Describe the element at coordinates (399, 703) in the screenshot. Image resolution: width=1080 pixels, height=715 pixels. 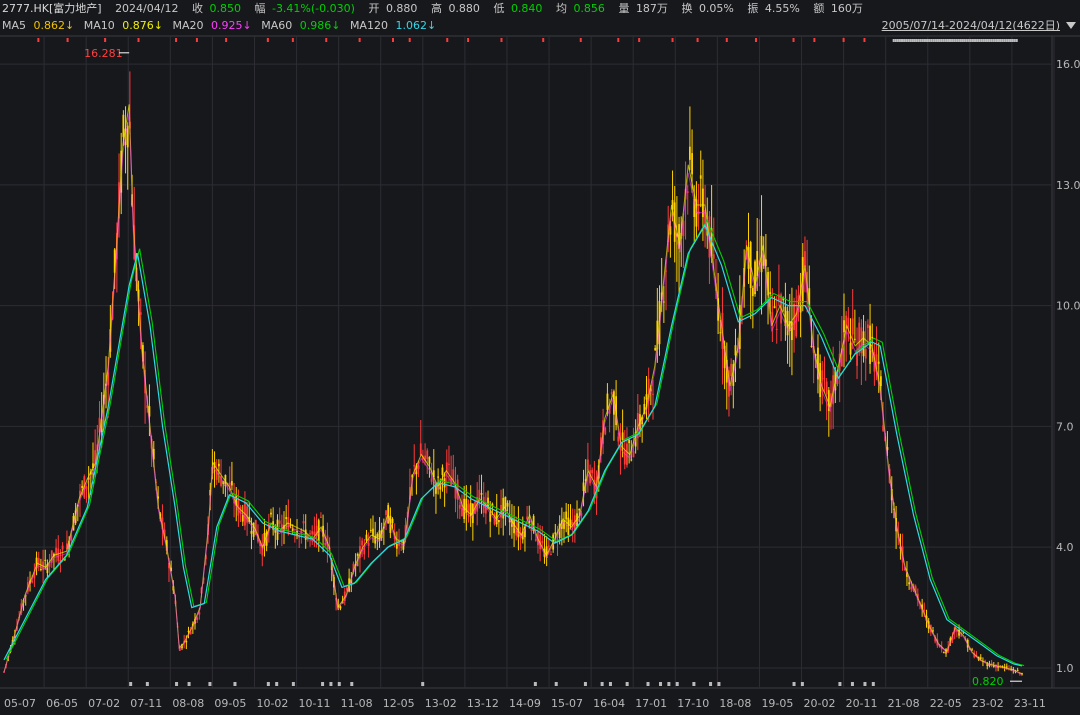
I see `x-tick-label: 12-05` at that location.